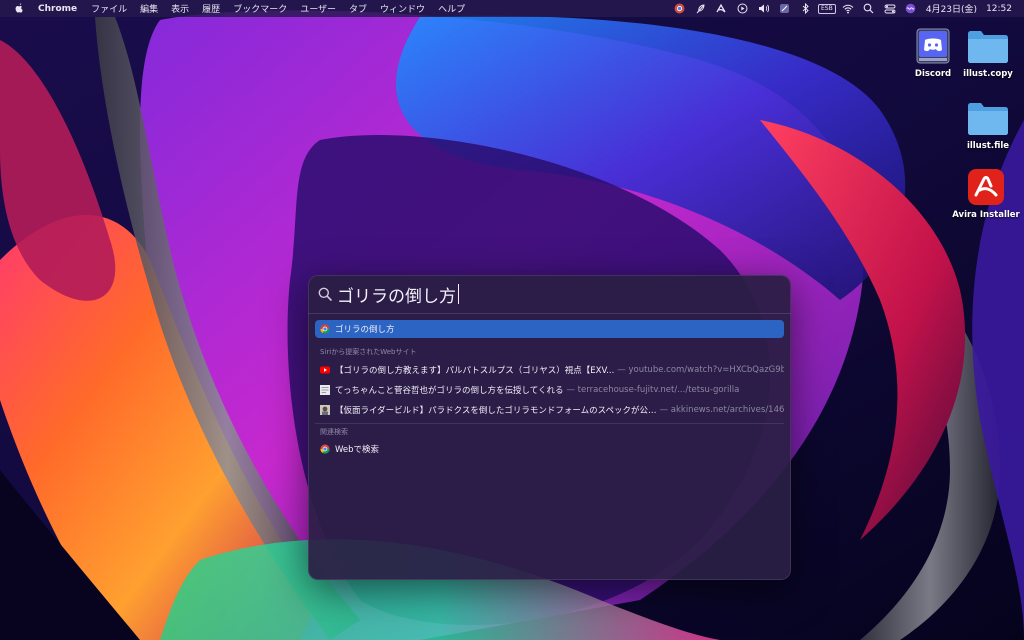 The image size is (1024, 640). Describe the element at coordinates (785, 8) in the screenshot. I see `app-status-icon` at that location.